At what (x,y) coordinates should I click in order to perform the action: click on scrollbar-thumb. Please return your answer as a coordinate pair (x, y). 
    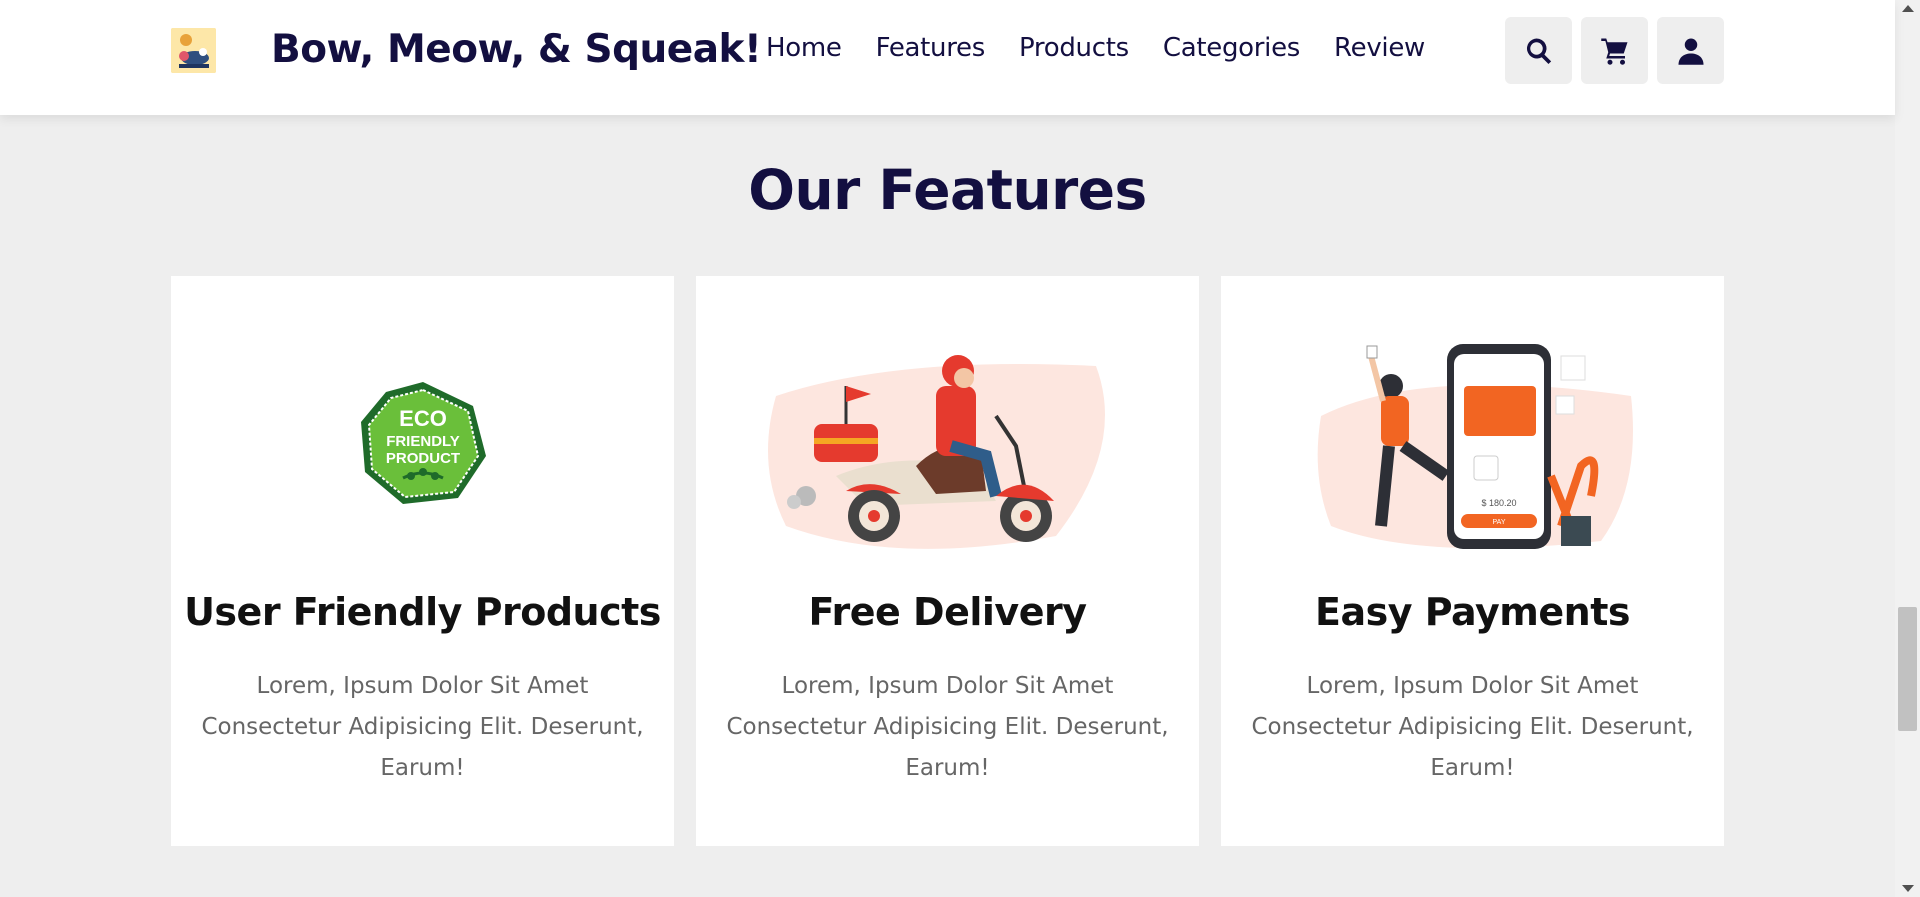
    Looking at the image, I should click on (1907, 669).